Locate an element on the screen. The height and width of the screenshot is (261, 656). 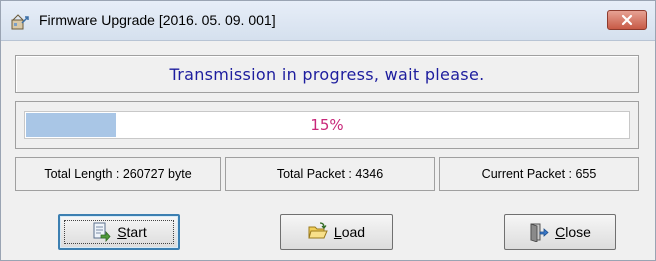
progress-bar: 15% is located at coordinates (327, 125).